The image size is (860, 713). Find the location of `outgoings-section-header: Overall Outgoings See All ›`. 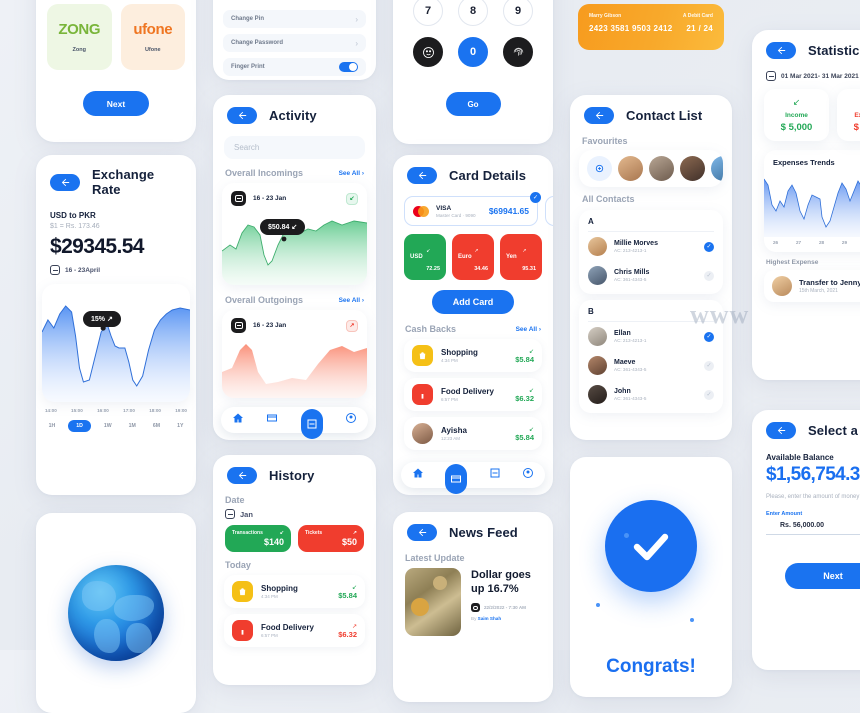

outgoings-section-header: Overall Outgoings See All › is located at coordinates (294, 295).